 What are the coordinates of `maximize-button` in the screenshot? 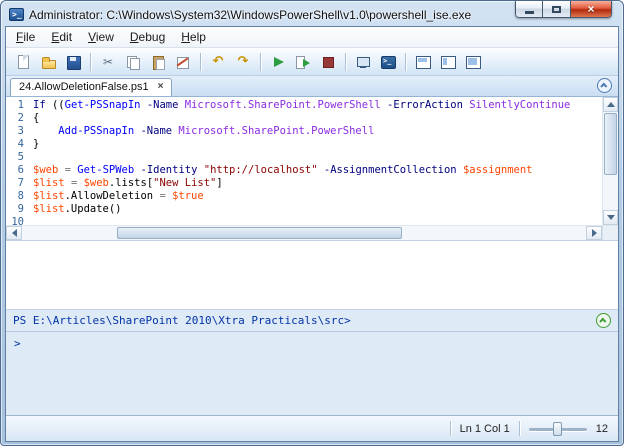 It's located at (556, 9).